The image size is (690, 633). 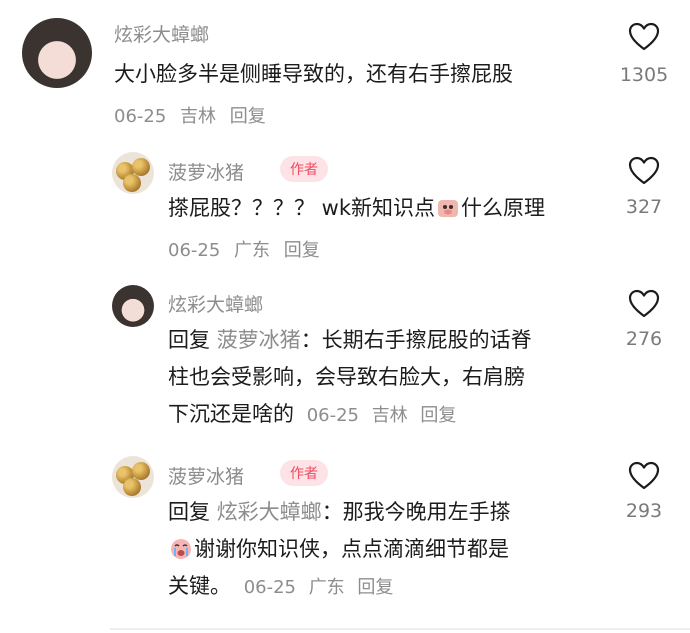 I want to click on like-count: 327, so click(x=644, y=207).